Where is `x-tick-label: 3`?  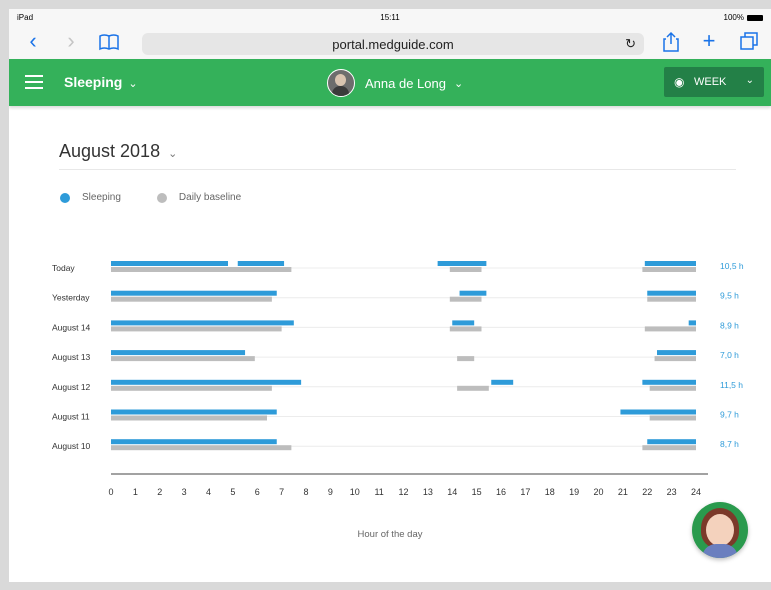
x-tick-label: 3 is located at coordinates (184, 492).